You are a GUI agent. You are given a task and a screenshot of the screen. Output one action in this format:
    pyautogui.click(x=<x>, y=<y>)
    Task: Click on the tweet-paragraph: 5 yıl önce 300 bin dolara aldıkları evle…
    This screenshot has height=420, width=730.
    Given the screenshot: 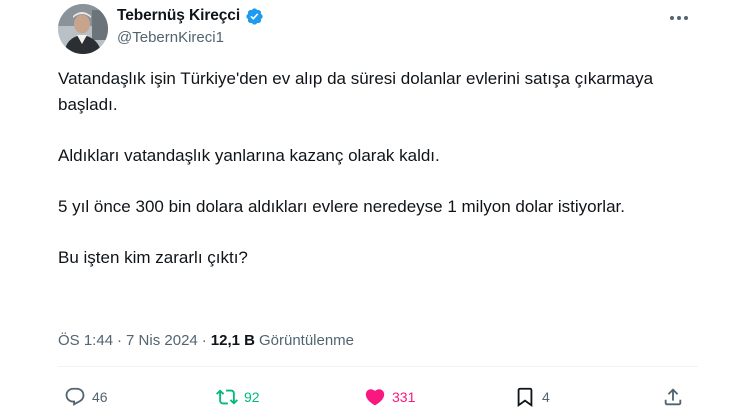 What is the action you would take?
    pyautogui.click(x=341, y=206)
    